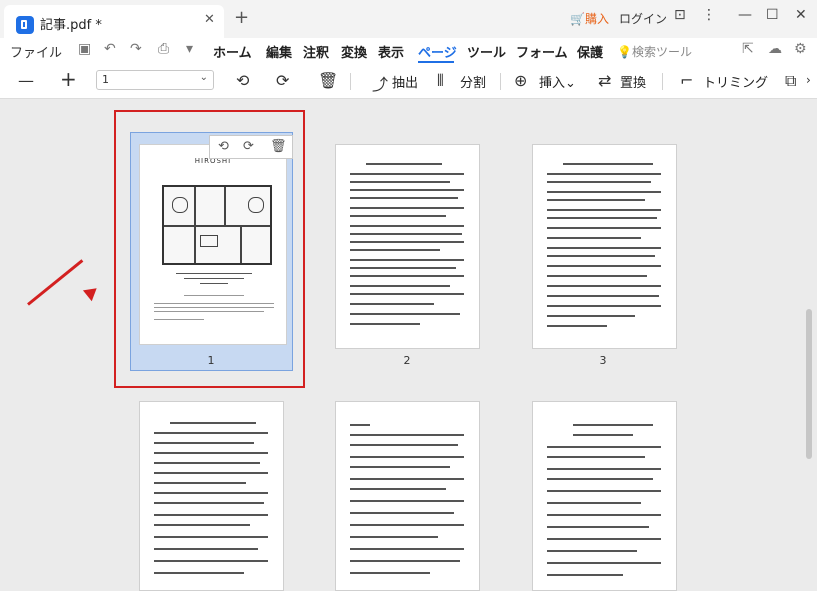 This screenshot has height=591, width=817. What do you see at coordinates (709, 15) in the screenshot?
I see `more-icon: ⋮` at bounding box center [709, 15].